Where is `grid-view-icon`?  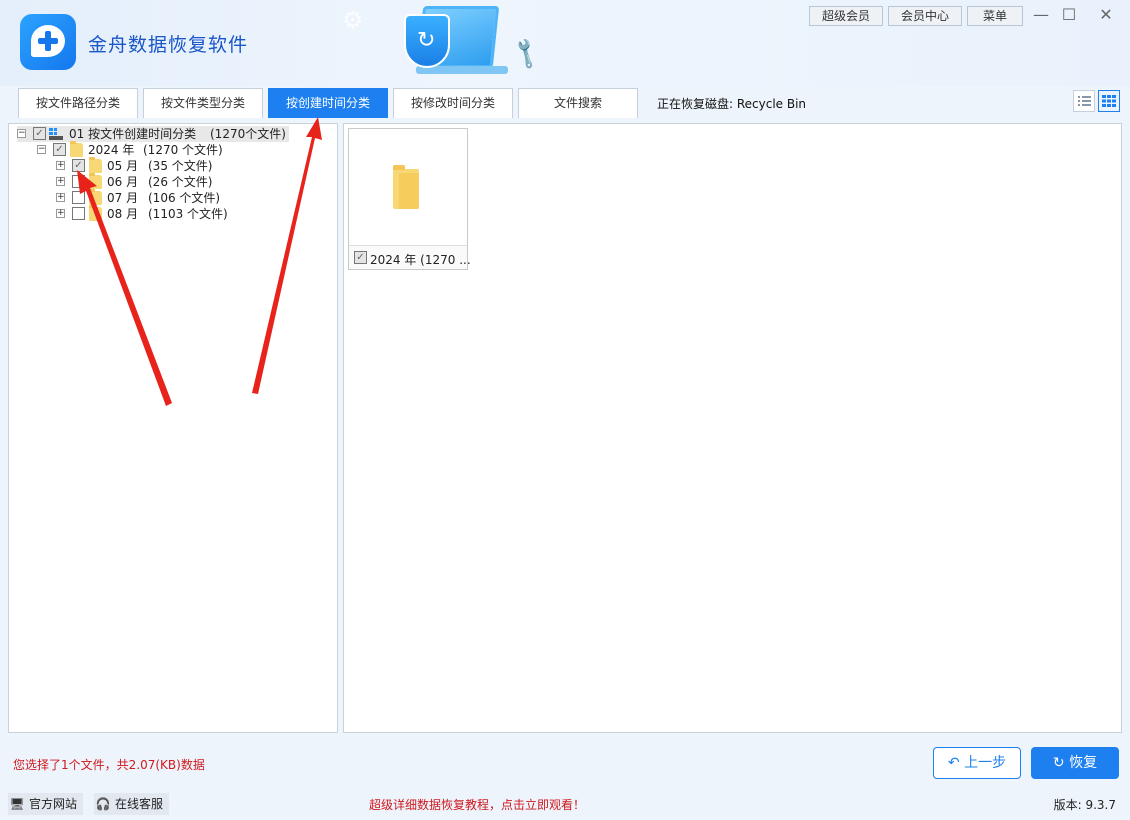
grid-view-icon is located at coordinates (1109, 101).